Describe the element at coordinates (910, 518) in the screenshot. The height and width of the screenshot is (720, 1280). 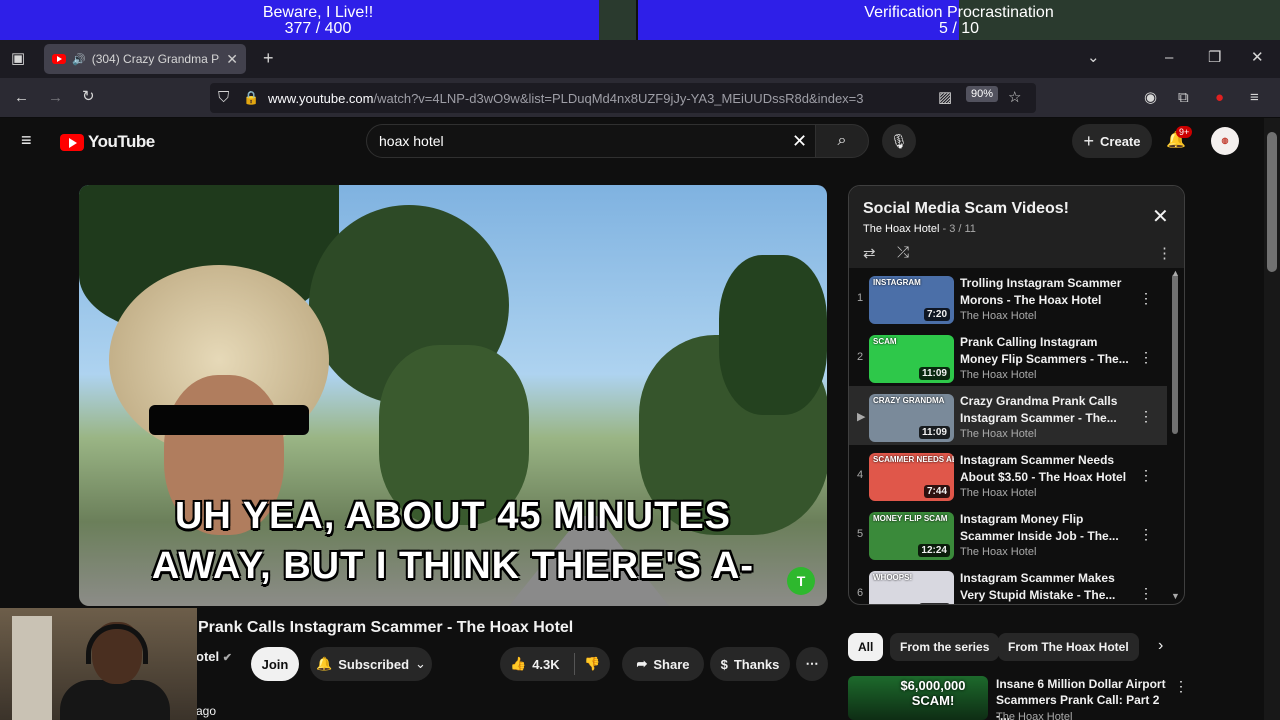
I see `thumbnail-text: MONEY FLIP SCAM` at that location.